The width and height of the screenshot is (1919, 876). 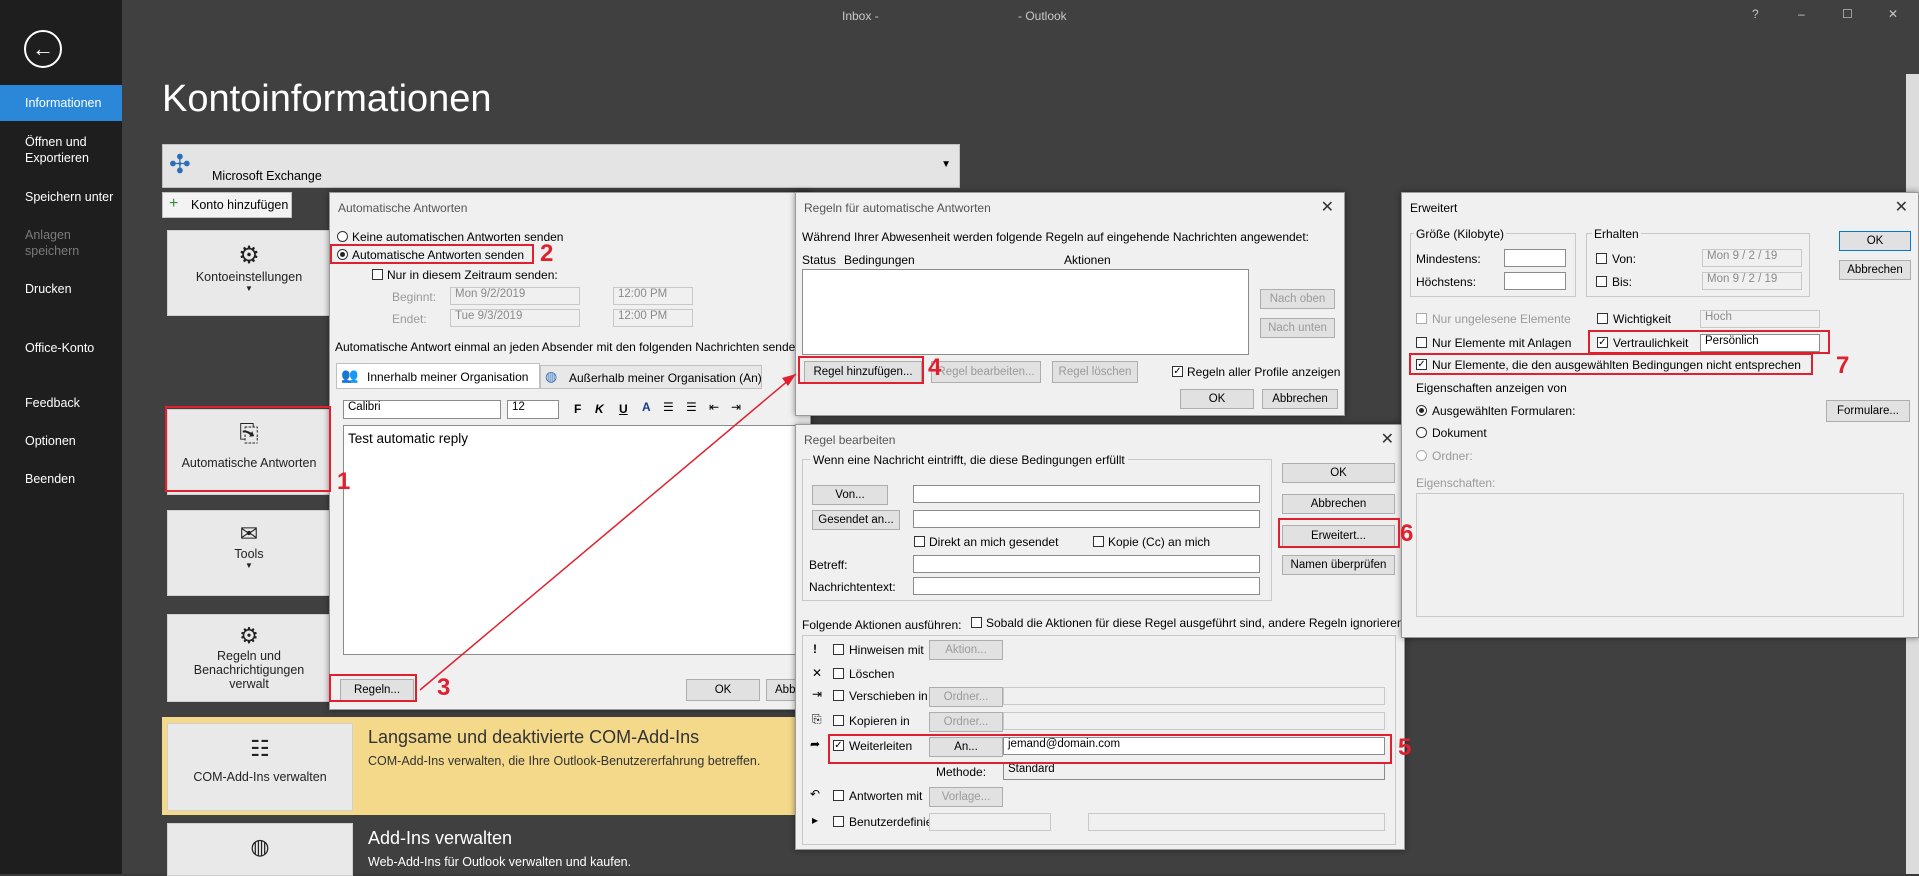 I want to click on annotation-label-4: 4, so click(x=935, y=367).